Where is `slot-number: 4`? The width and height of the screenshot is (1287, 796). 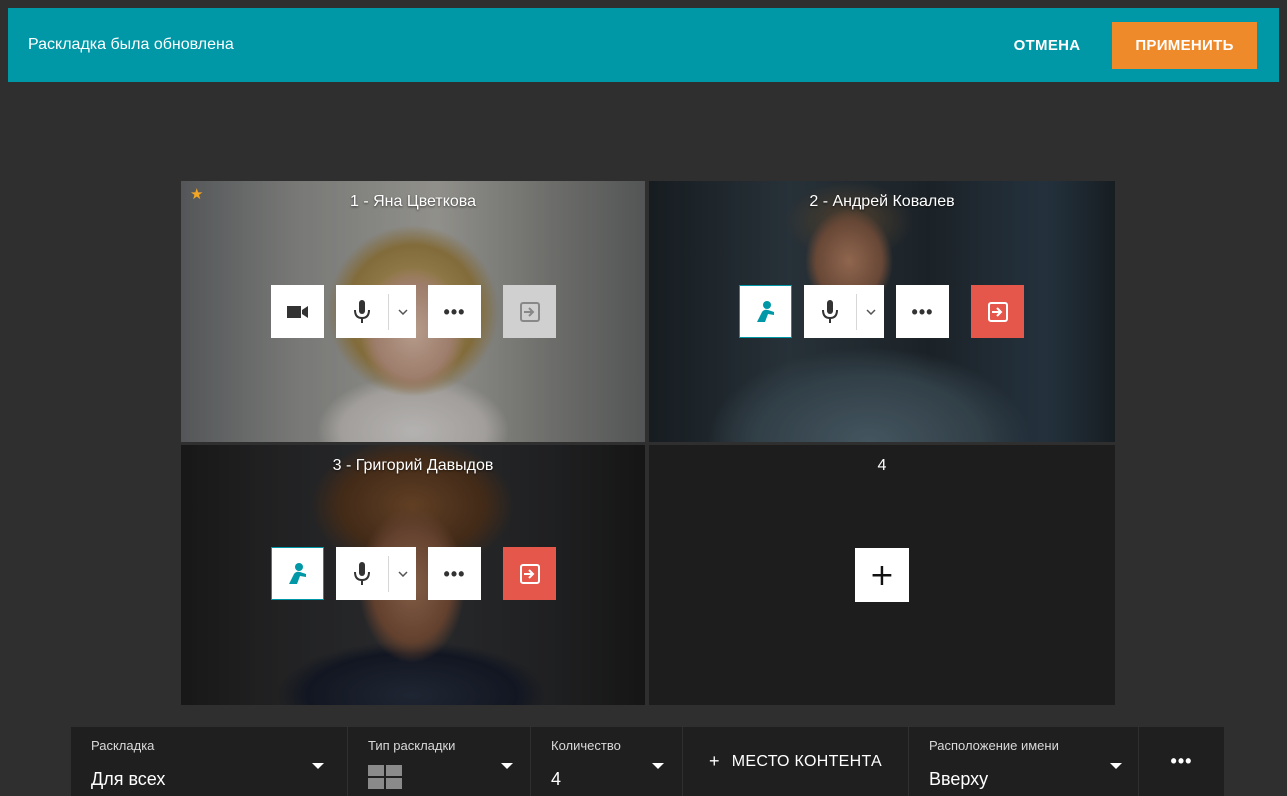
slot-number: 4 is located at coordinates (882, 465).